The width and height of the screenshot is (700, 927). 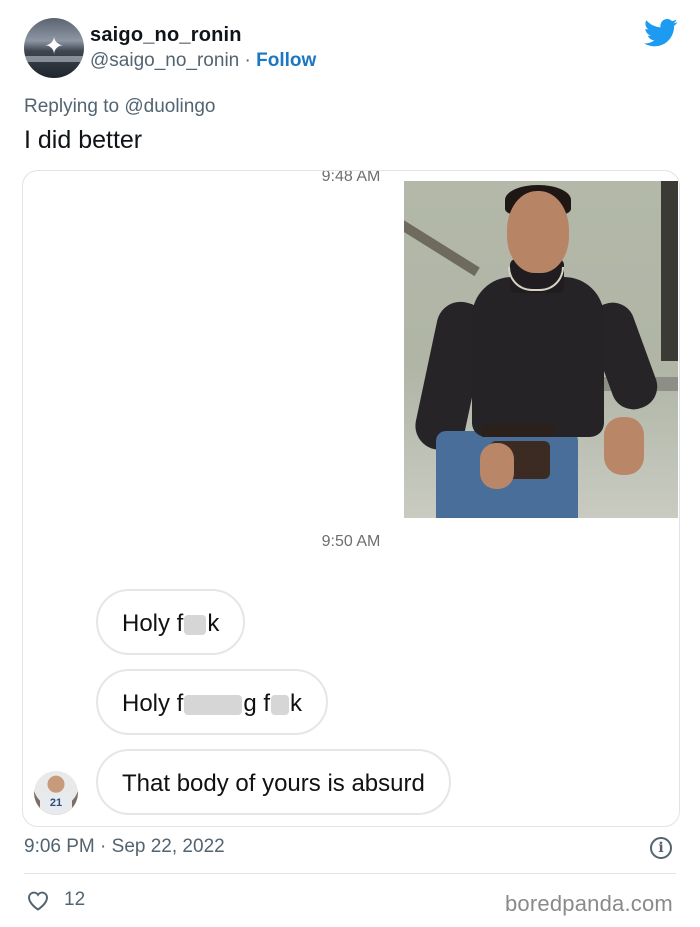 I want to click on author-display-name: saigo_no_ronin, so click(x=166, y=35).